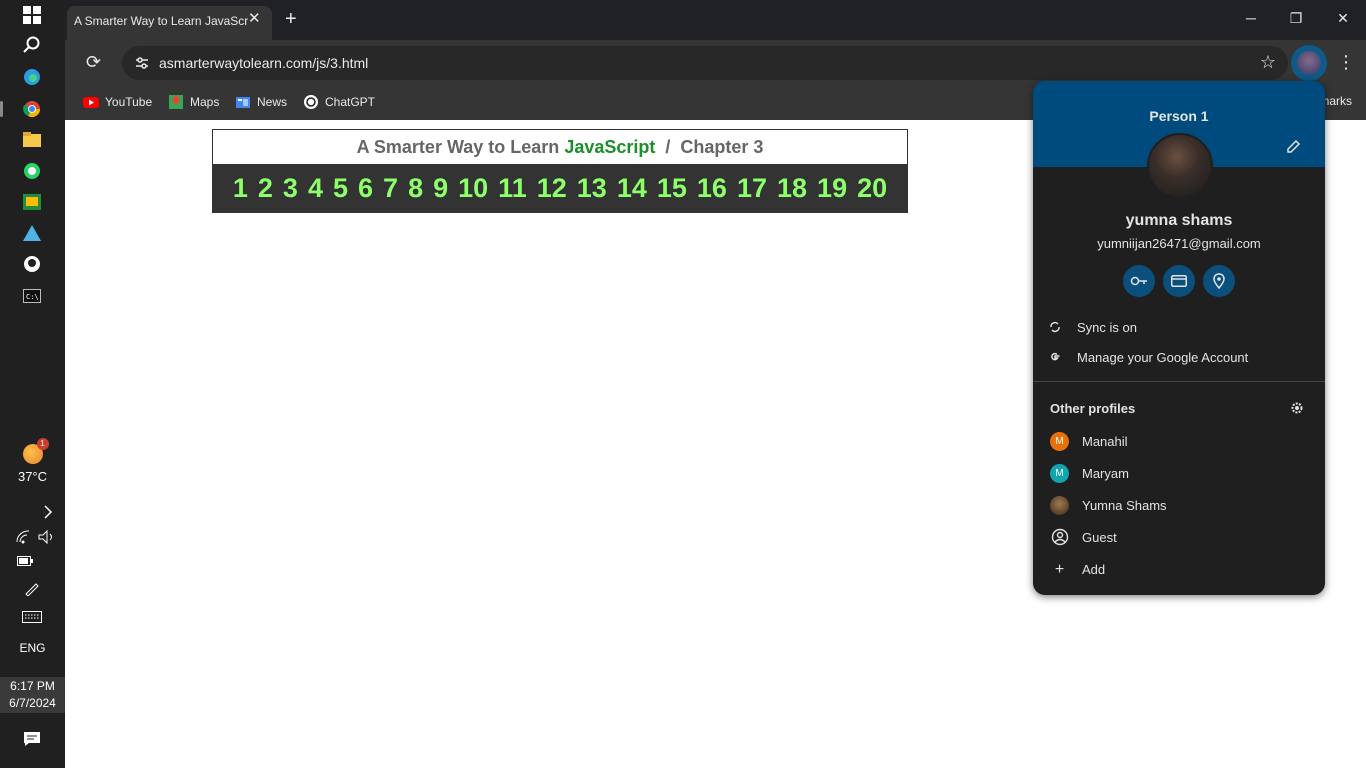 Image resolution: width=1366 pixels, height=768 pixels. Describe the element at coordinates (1179, 220) in the screenshot. I see `profile-name: yumna shams` at that location.